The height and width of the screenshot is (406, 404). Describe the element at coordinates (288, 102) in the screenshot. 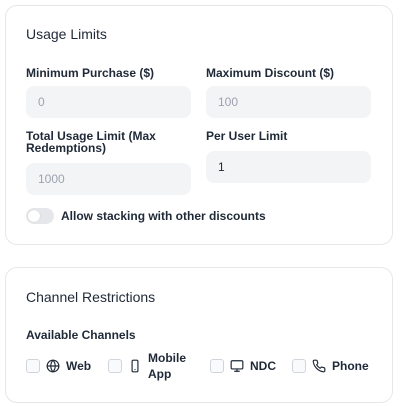

I see `maximum-discount-input` at that location.